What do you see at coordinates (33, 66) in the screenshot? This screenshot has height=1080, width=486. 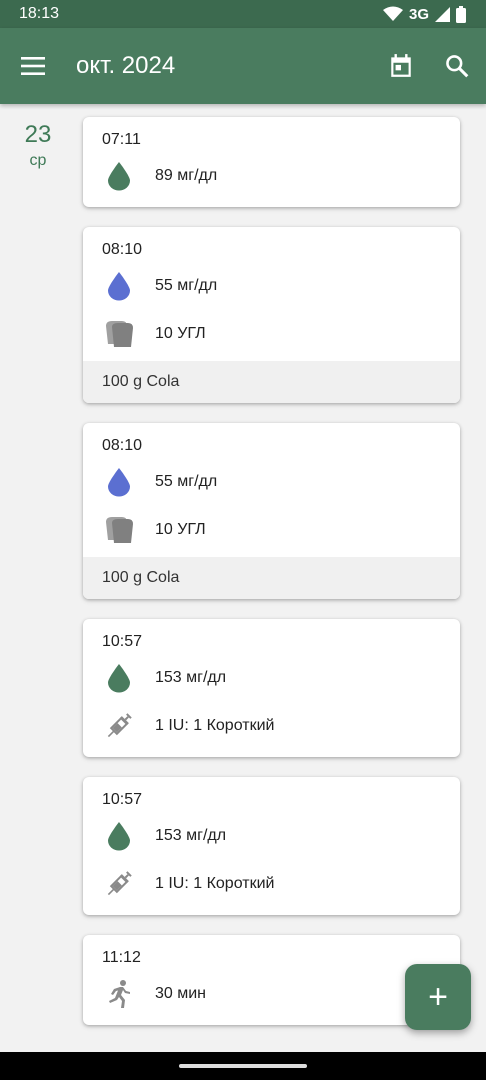 I see `menu-icon` at bounding box center [33, 66].